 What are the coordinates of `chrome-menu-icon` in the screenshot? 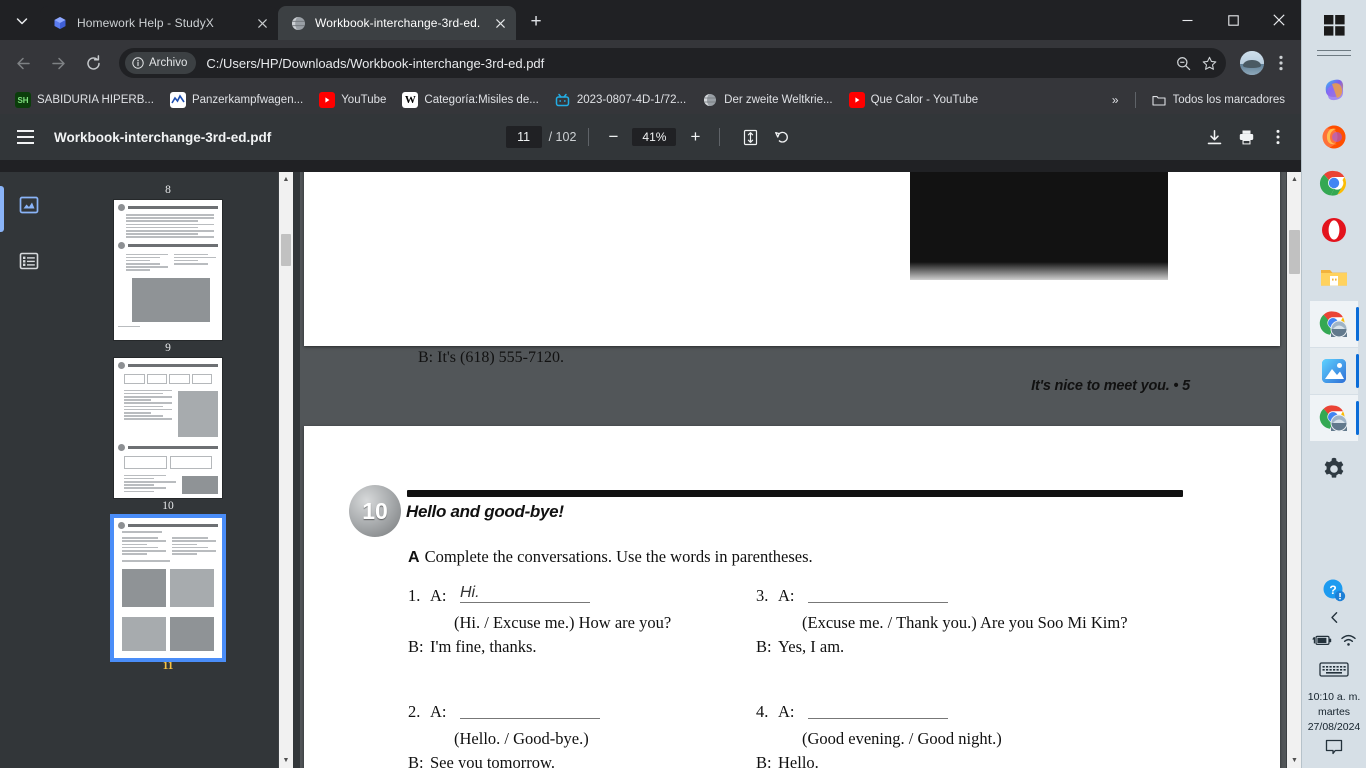 It's located at (1281, 63).